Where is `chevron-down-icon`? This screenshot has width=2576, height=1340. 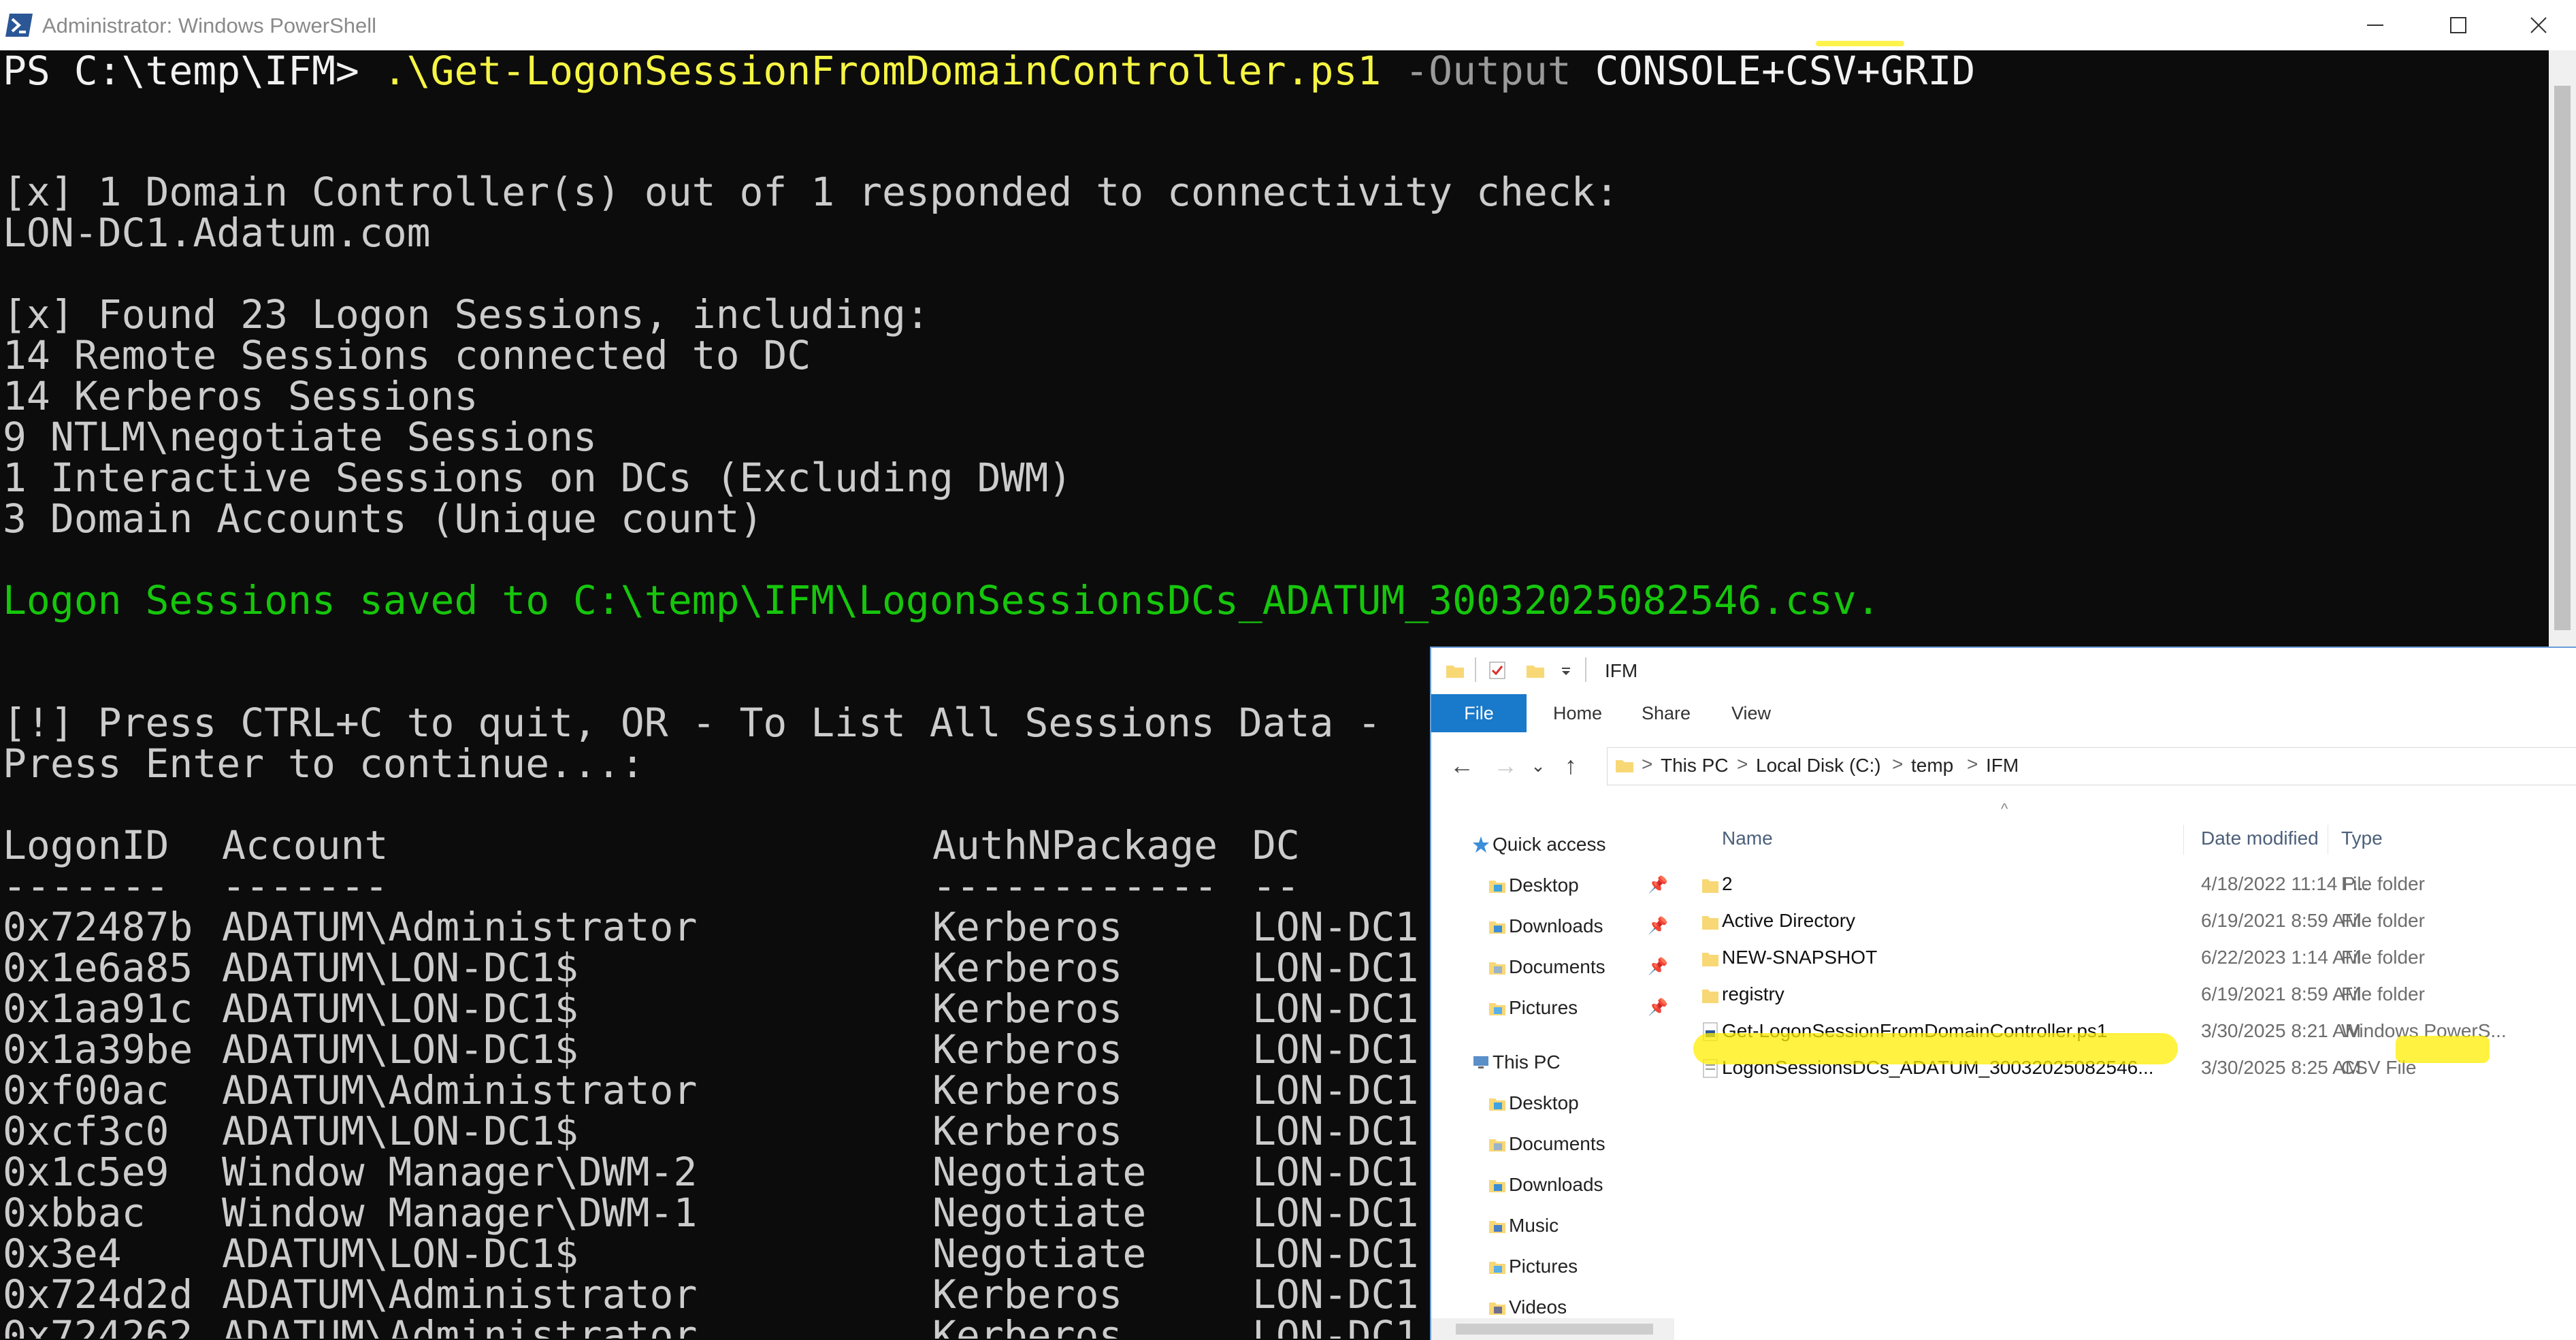
chevron-down-icon is located at coordinates (1566, 671).